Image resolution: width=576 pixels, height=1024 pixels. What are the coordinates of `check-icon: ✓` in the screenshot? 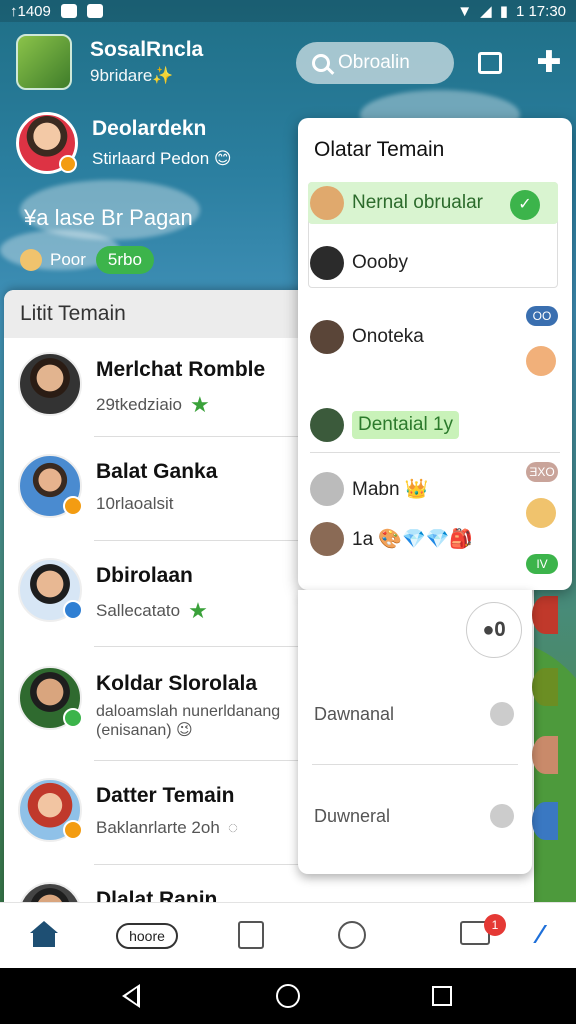 It's located at (525, 205).